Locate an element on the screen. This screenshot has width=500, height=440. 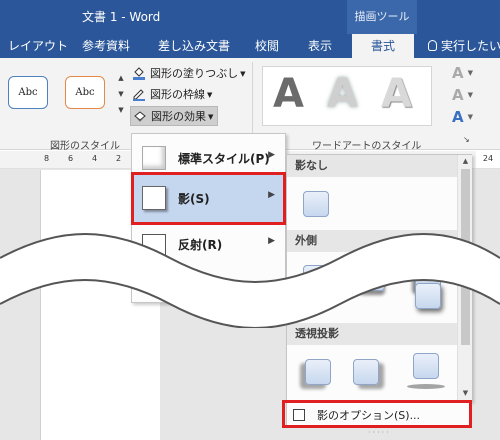
wordart-style-dark: A is located at coordinates (288, 94).